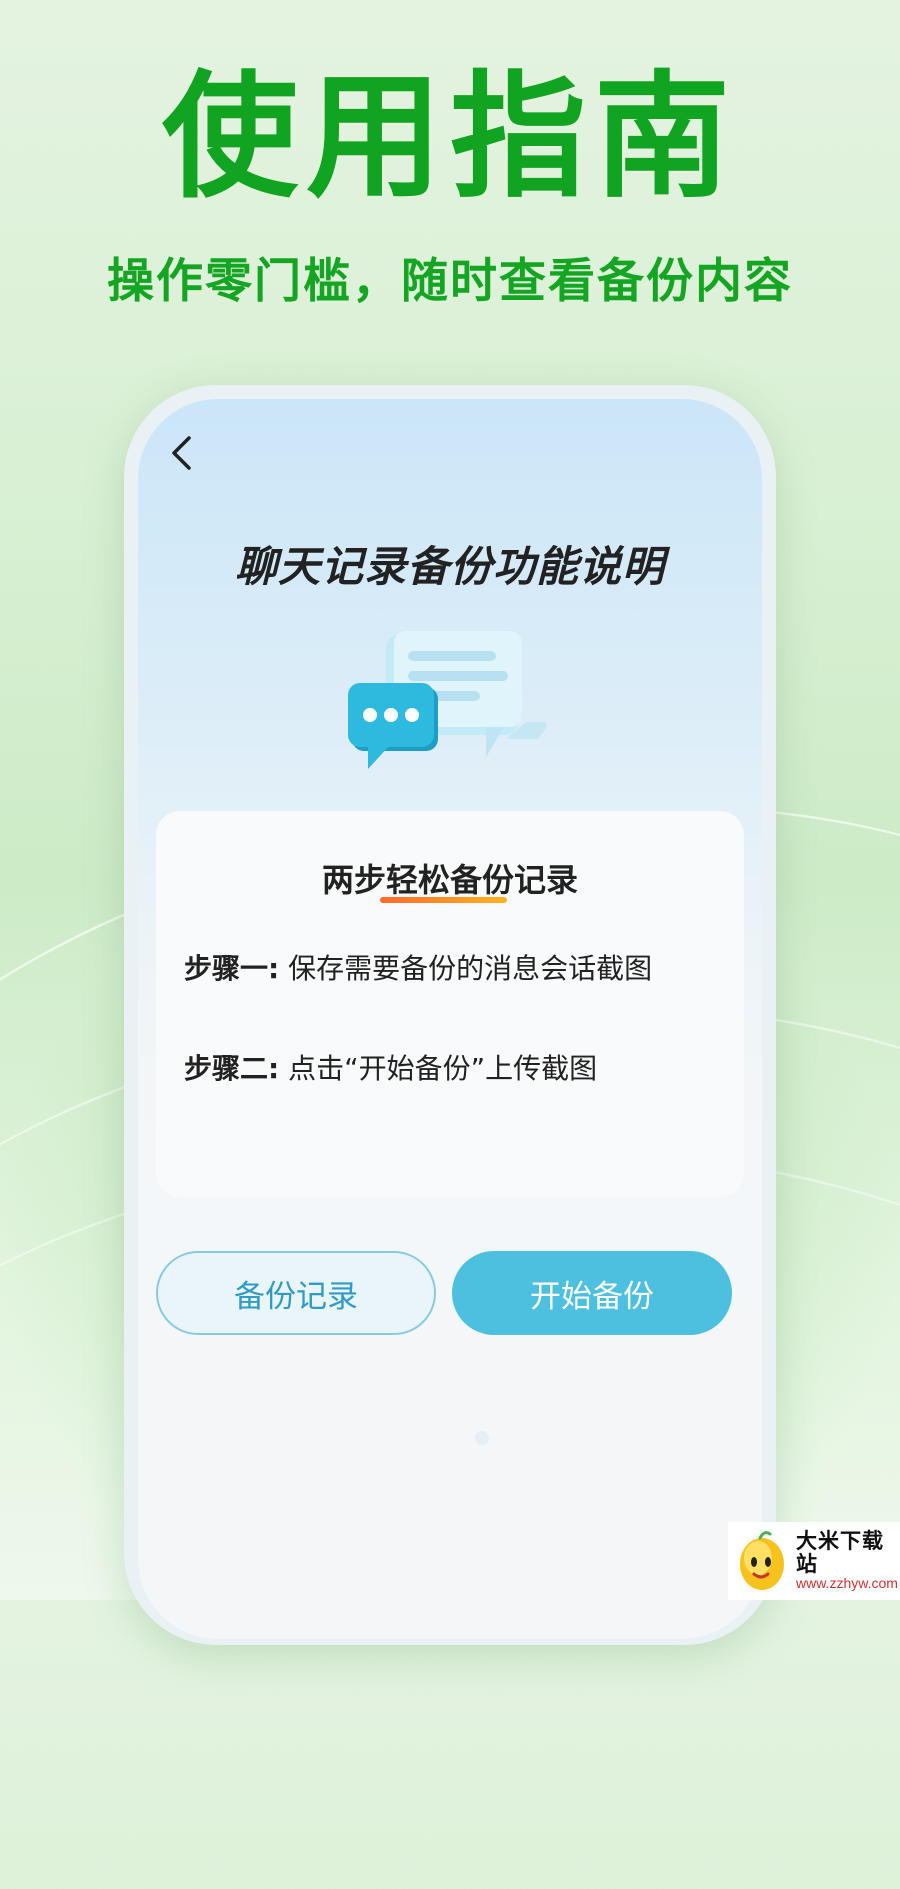  I want to click on screen-title: 聊天记录备份功能说明, so click(449, 566).